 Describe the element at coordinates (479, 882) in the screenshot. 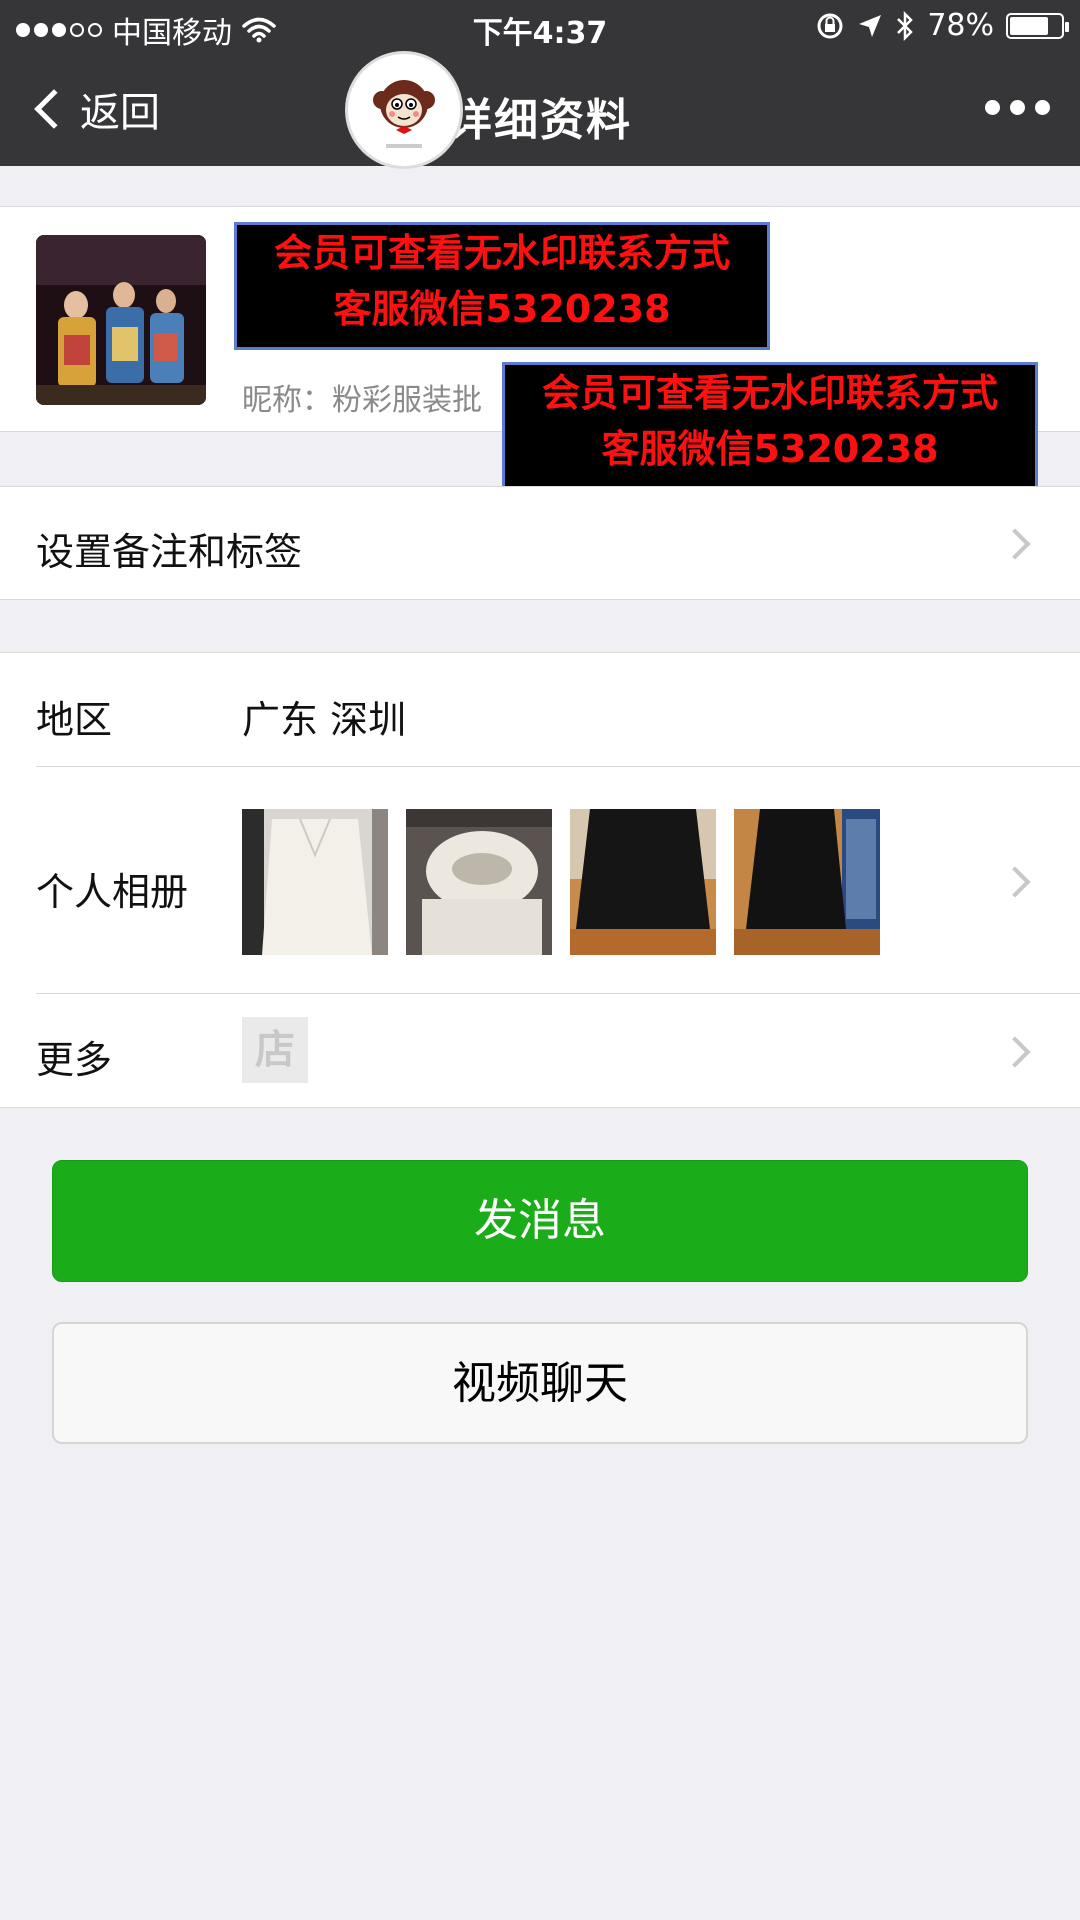

I see `white-turtleneck-photo` at that location.